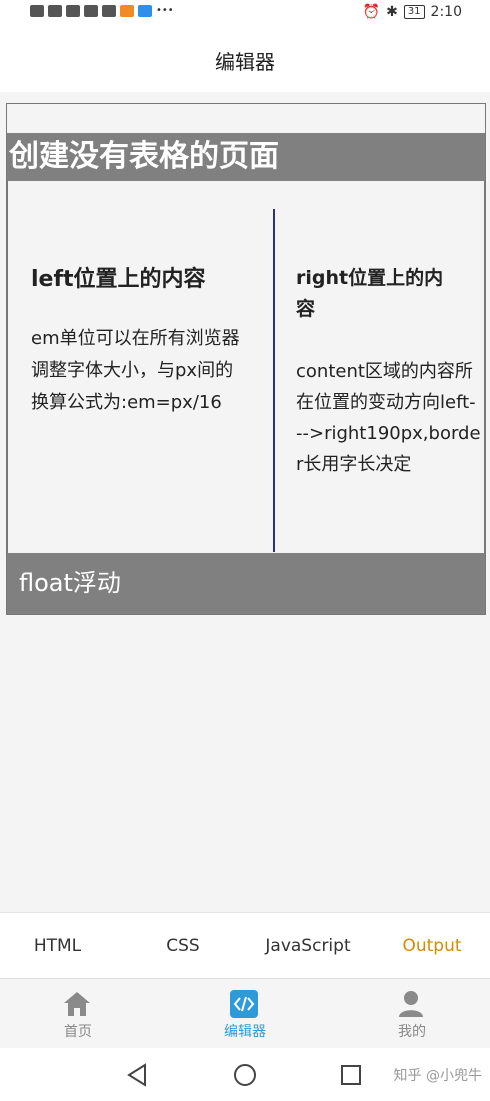  What do you see at coordinates (245, 945) in the screenshot?
I see `code-tabs: HTML CSS JavaScript Output` at bounding box center [245, 945].